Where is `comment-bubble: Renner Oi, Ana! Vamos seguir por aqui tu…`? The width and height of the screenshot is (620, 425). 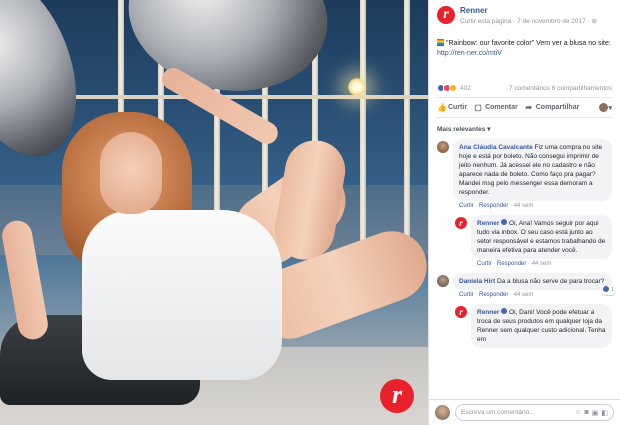
comment-bubble: Renner Oi, Ana! Vamos seguir por aqui tu… is located at coordinates (541, 237).